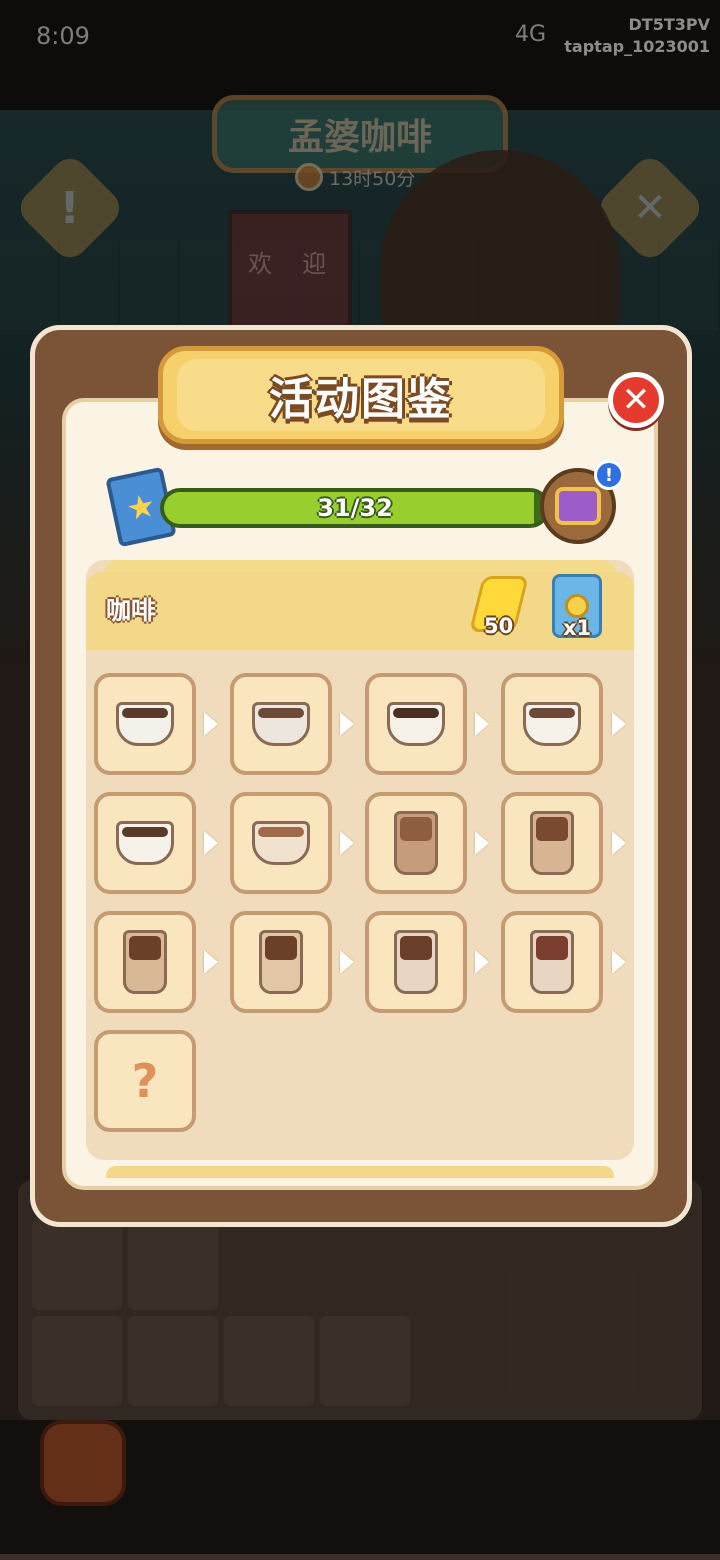 The image size is (720, 1560). What do you see at coordinates (131, 610) in the screenshot?
I see `category-name: 咖啡` at bounding box center [131, 610].